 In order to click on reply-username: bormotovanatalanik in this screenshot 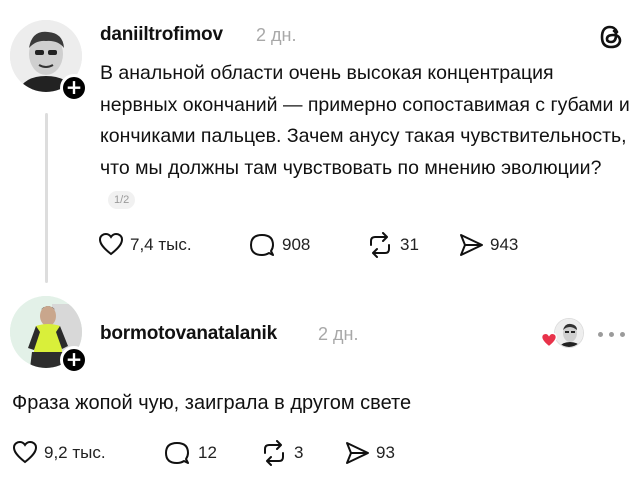, I will do `click(188, 334)`.